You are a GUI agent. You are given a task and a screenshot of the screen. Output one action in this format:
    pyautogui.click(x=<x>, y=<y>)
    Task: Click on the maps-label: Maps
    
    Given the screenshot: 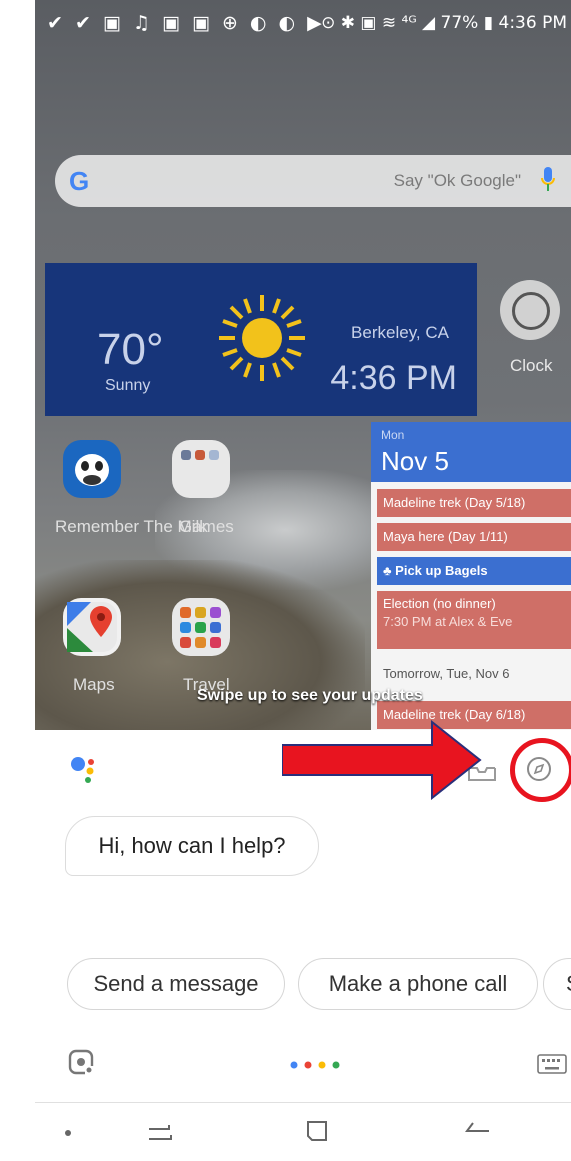 What is the action you would take?
    pyautogui.click(x=94, y=684)
    